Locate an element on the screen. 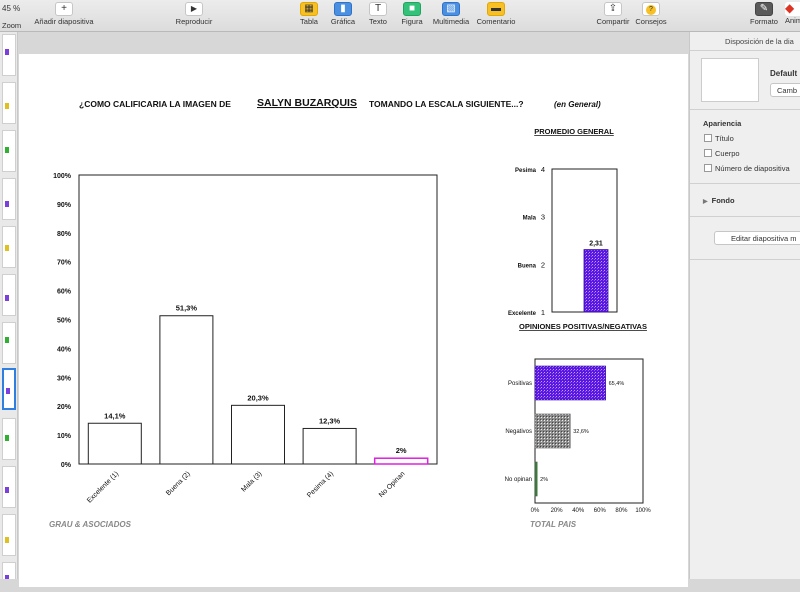 The width and height of the screenshot is (800, 592). footer-right: TOTAL PAIS is located at coordinates (553, 524).